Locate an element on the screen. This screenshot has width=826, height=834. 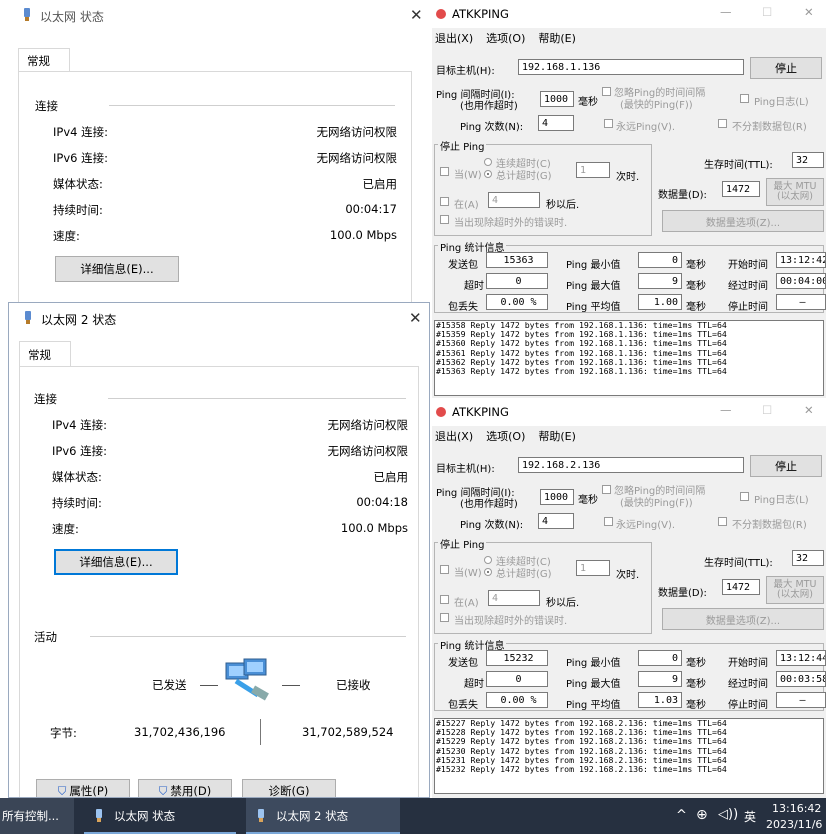
input-language: 英 is located at coordinates (750, 816).